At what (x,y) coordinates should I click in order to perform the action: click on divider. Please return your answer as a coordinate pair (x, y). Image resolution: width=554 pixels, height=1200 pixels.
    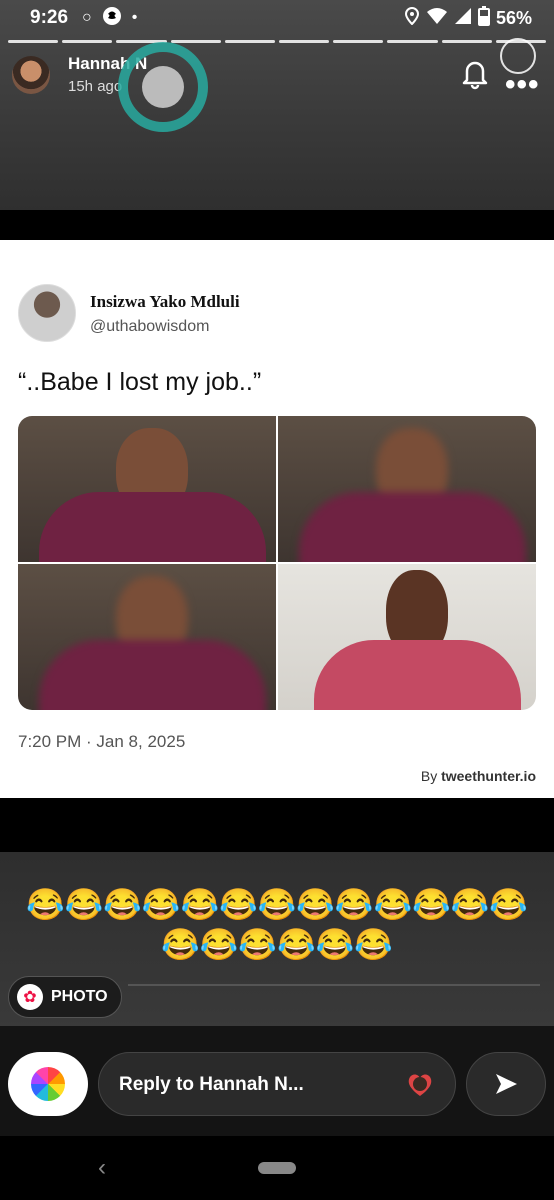
    Looking at the image, I should click on (334, 985).